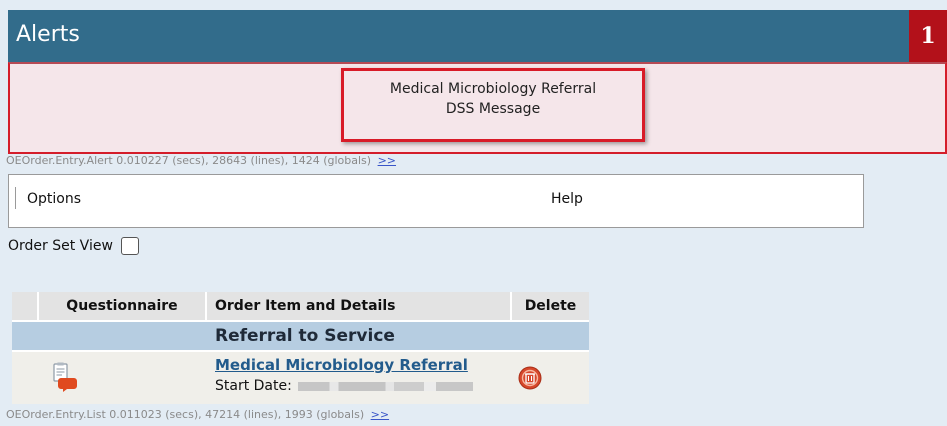  I want to click on group-label: Referral to Service, so click(305, 336).